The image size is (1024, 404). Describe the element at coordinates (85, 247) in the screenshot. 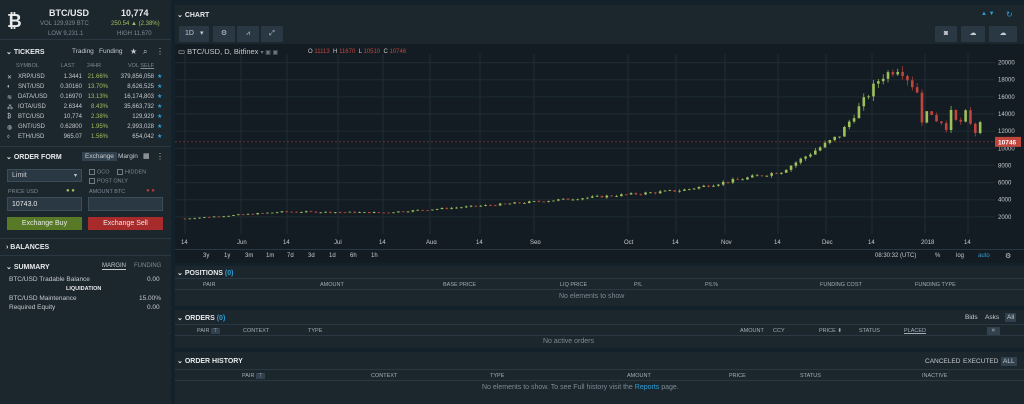

I see `balances-panel: › BALANCES` at that location.